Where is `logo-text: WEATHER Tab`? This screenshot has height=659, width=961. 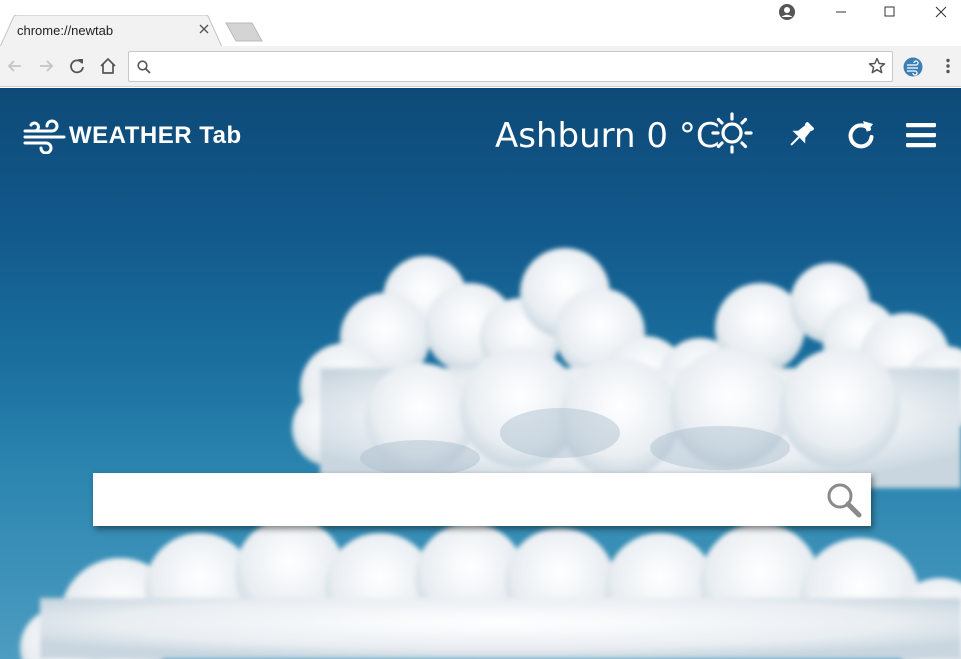 logo-text: WEATHER Tab is located at coordinates (155, 136).